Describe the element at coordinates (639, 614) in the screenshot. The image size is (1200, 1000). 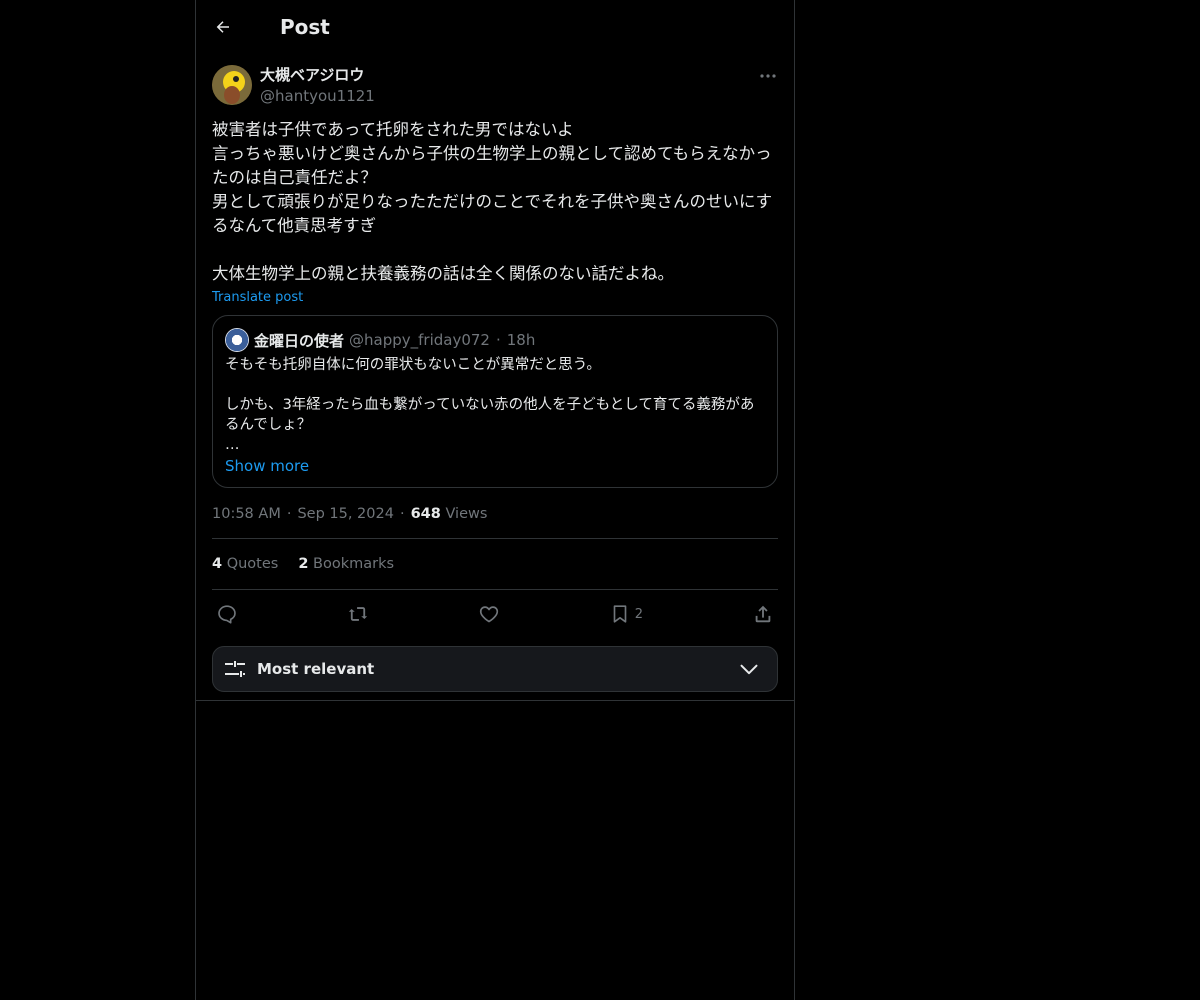
I see `bookmark-count: 2` at that location.